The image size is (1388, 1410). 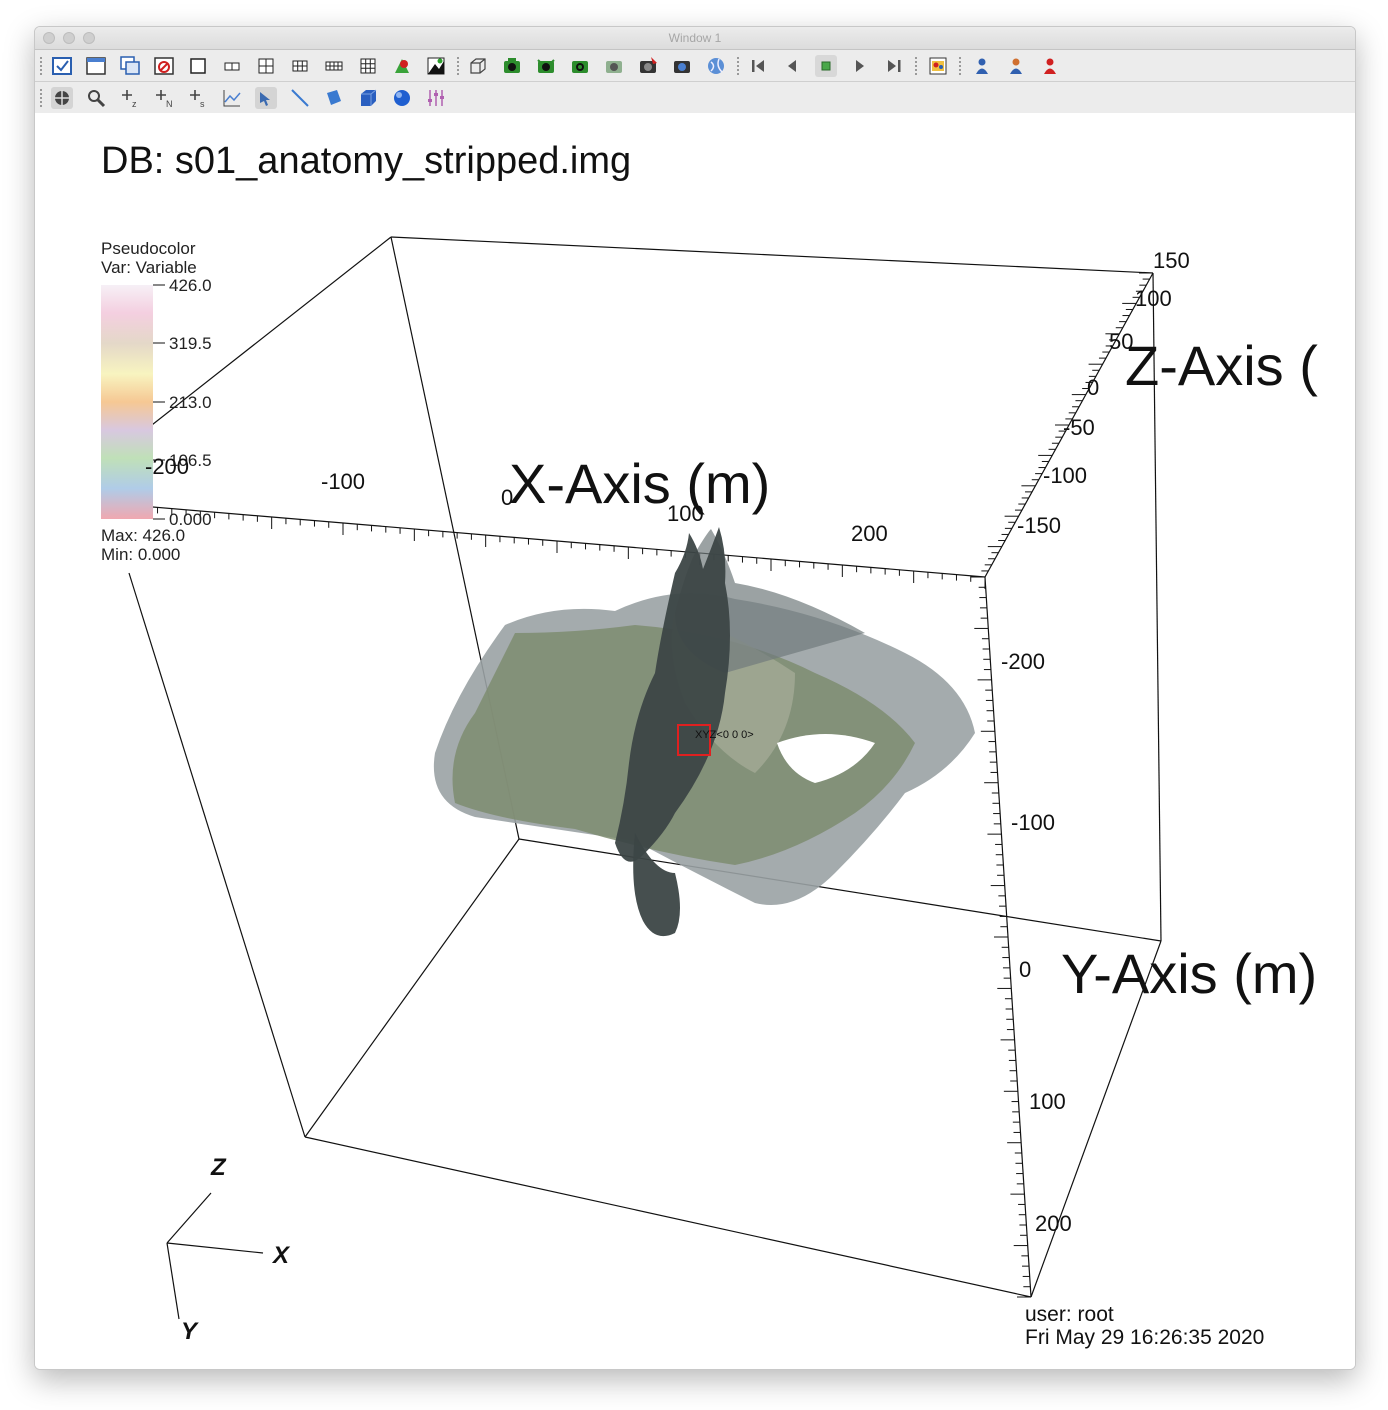 I want to click on z-tick-label: 100, so click(x=1153, y=298).